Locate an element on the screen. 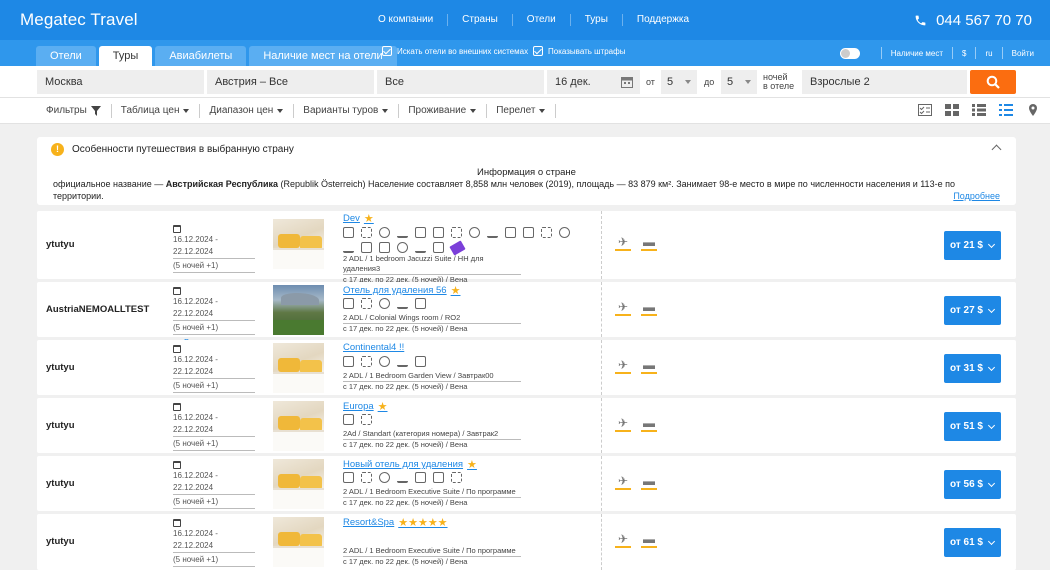  date-range: 16.12.2024 - 22.12.2024 is located at coordinates (214, 424).